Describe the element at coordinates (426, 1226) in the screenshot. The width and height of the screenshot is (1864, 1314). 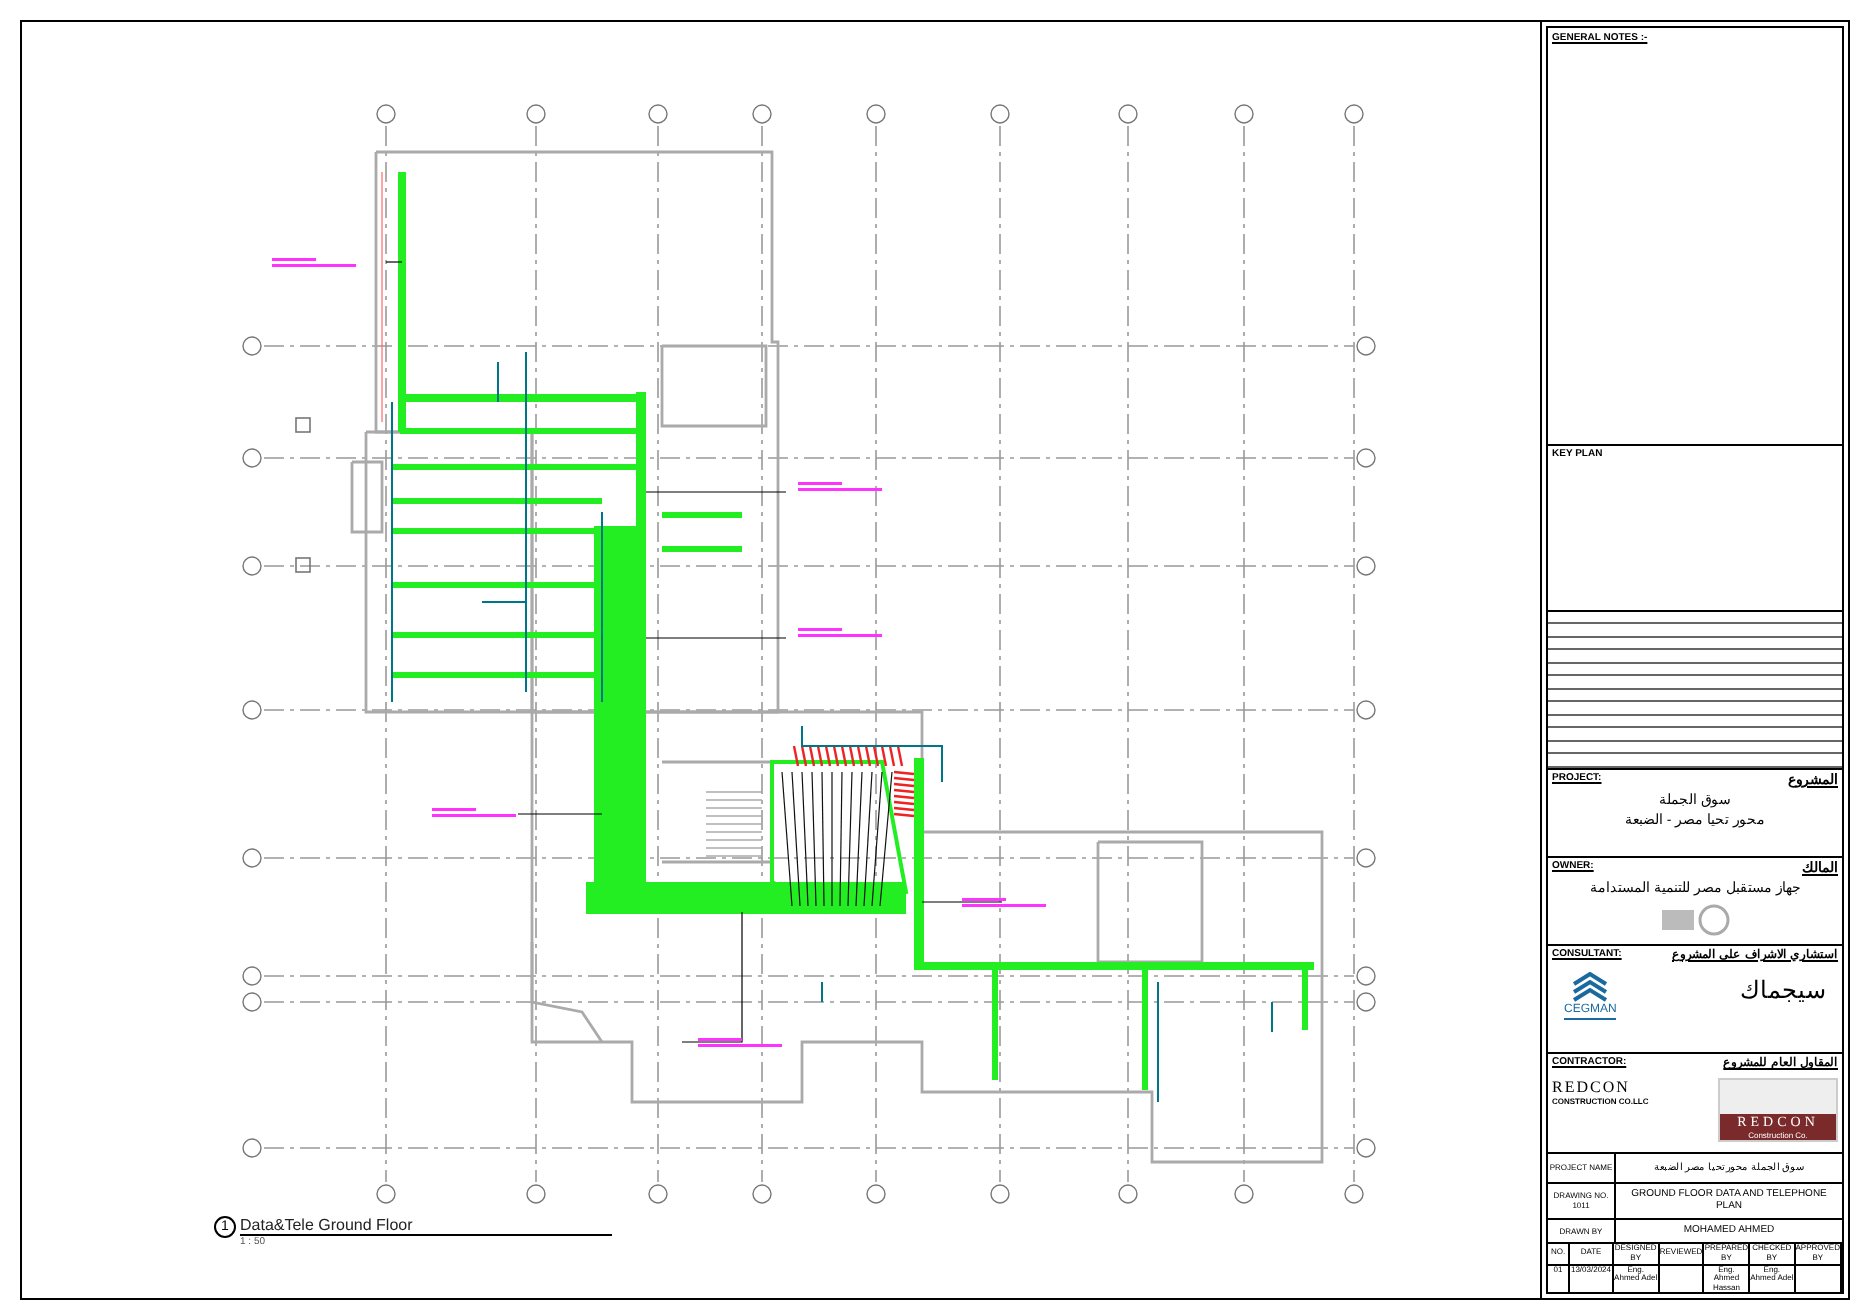
I see `view-title: Data&Tele Ground Floor` at that location.